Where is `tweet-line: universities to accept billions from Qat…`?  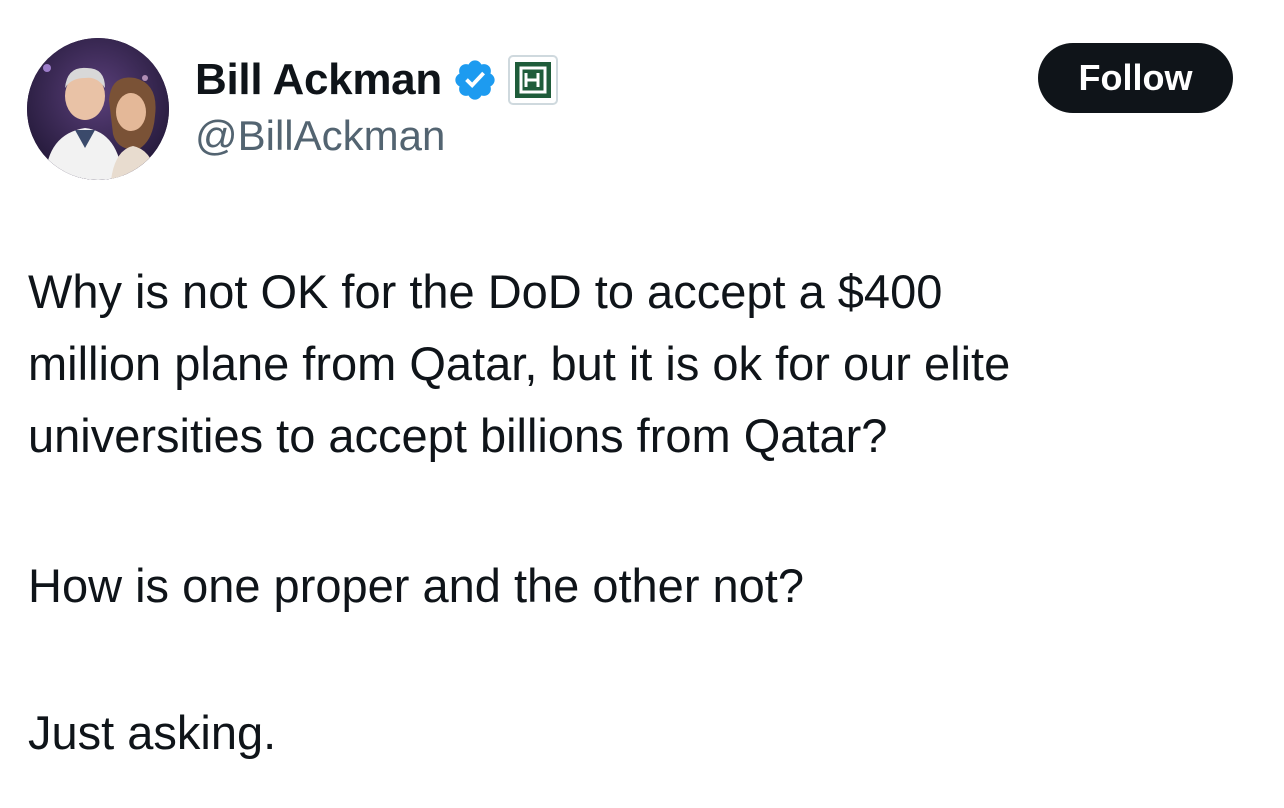 tweet-line: universities to accept billions from Qat… is located at coordinates (458, 435).